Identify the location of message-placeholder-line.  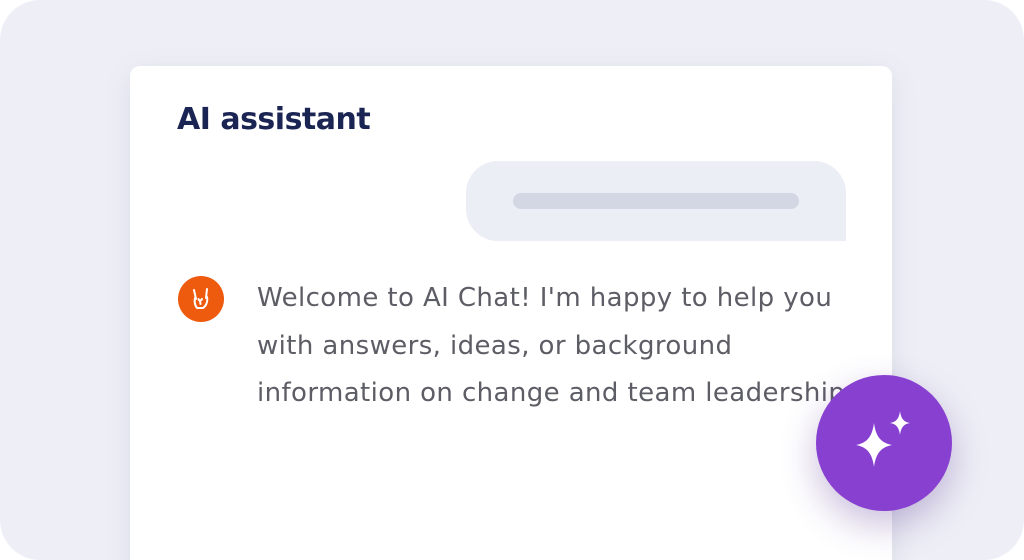
(656, 201).